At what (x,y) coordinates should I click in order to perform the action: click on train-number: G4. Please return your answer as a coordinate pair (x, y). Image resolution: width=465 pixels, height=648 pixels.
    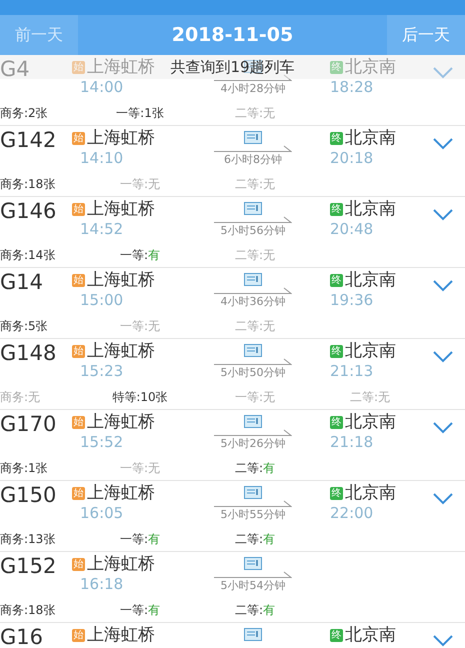
    Looking at the image, I should click on (15, 70).